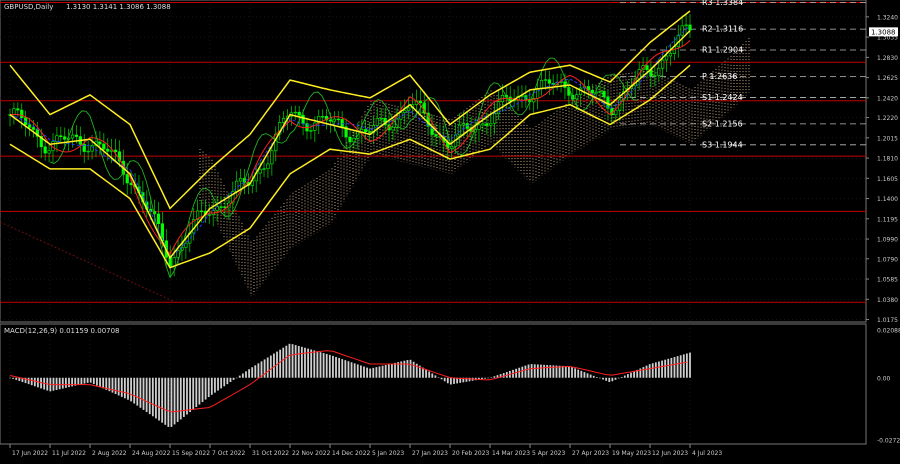  I want to click on date-tick-label: 4 Jul 2023, so click(707, 453).